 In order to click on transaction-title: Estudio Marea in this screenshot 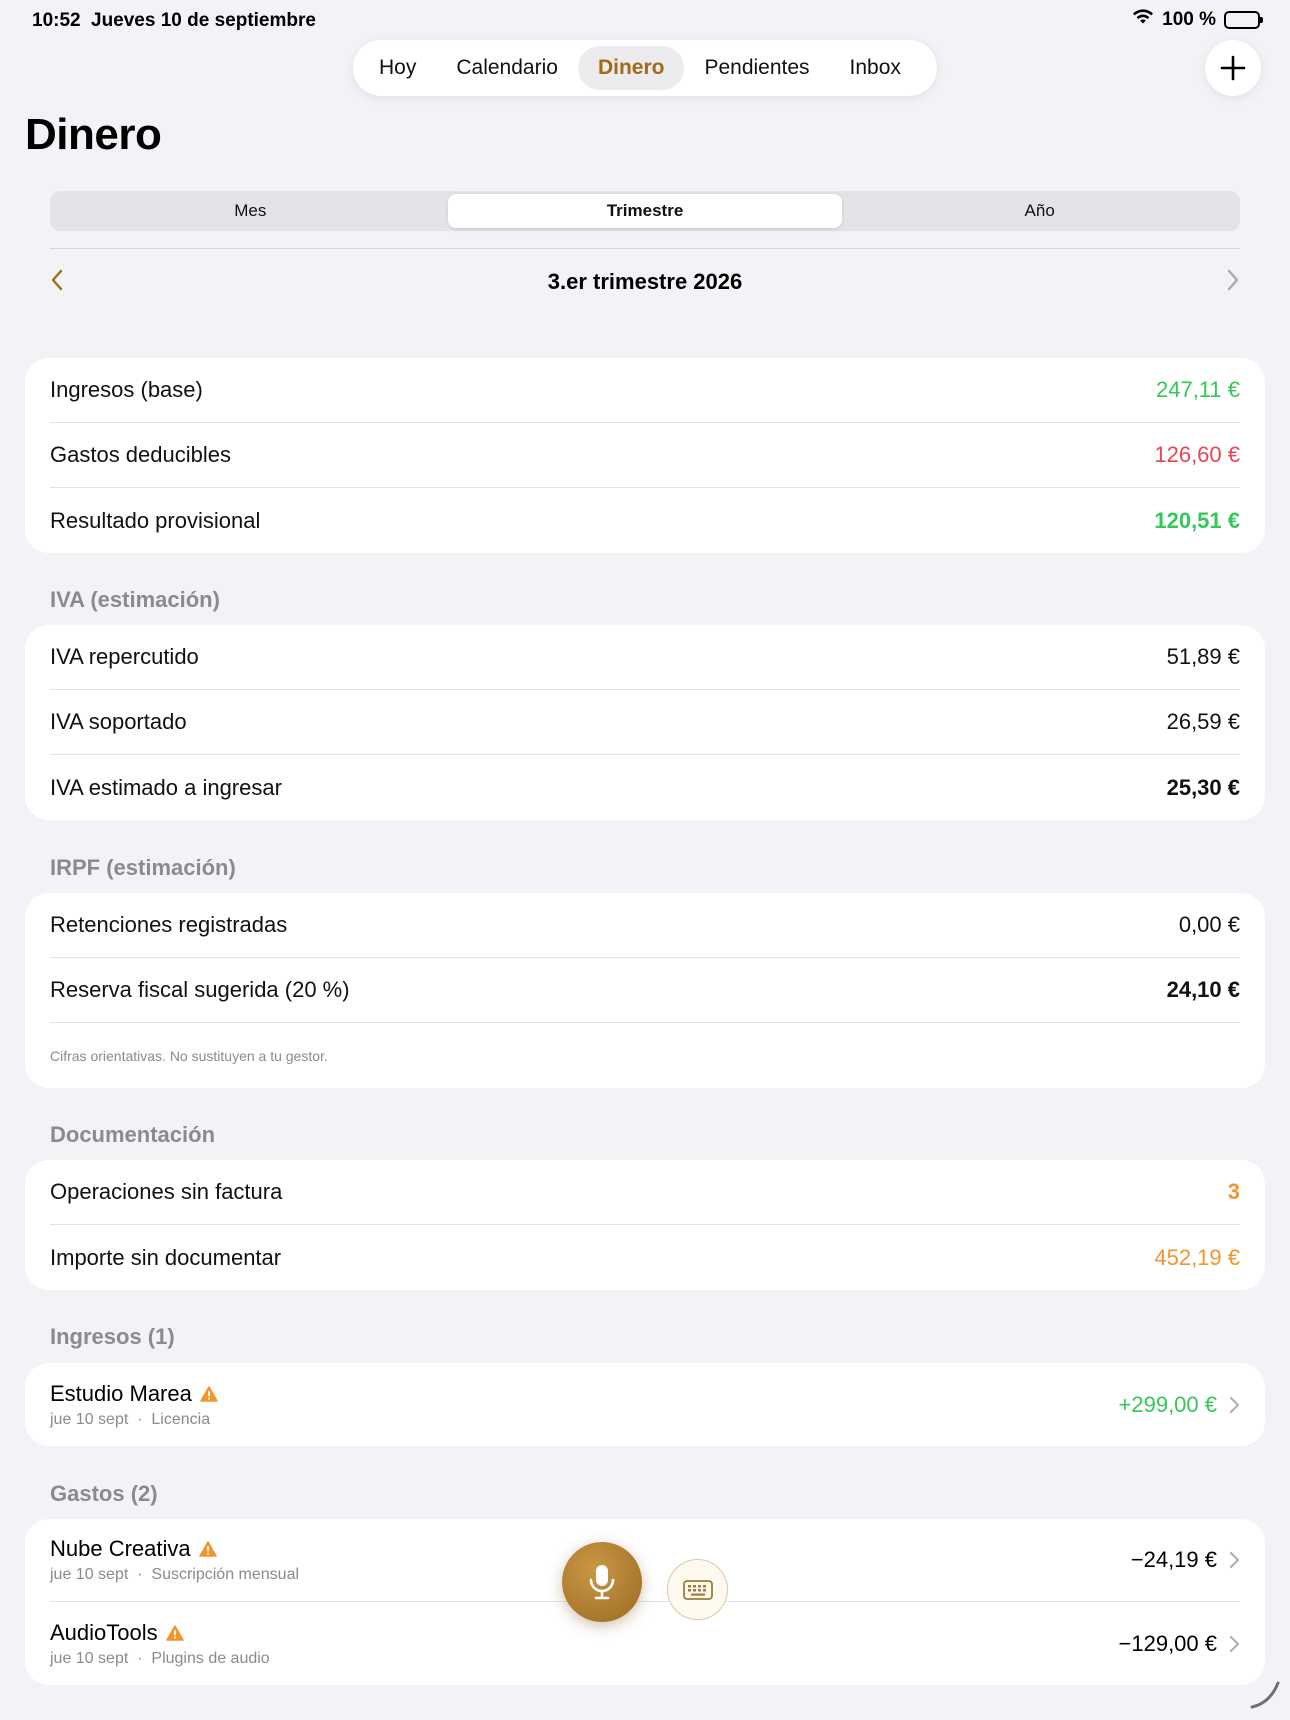, I will do `click(121, 1393)`.